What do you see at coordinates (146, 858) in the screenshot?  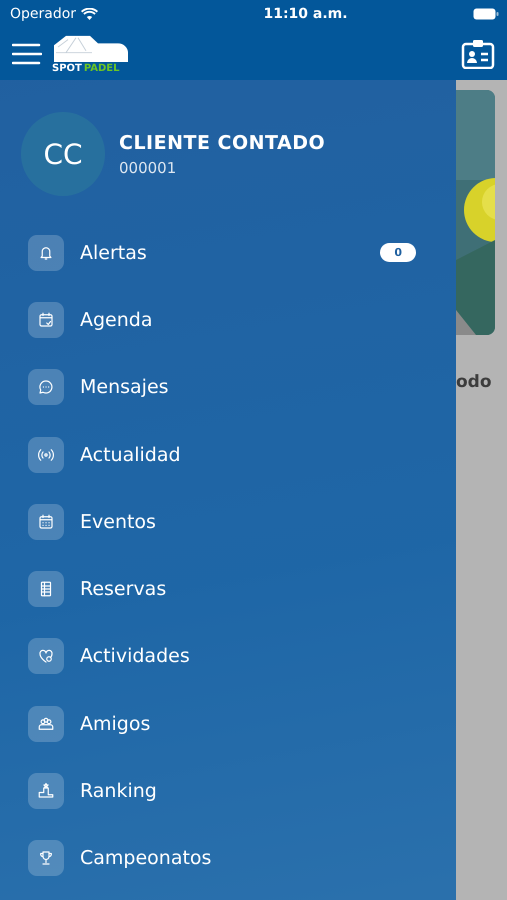 I see `menu-label: Campeonatos` at bounding box center [146, 858].